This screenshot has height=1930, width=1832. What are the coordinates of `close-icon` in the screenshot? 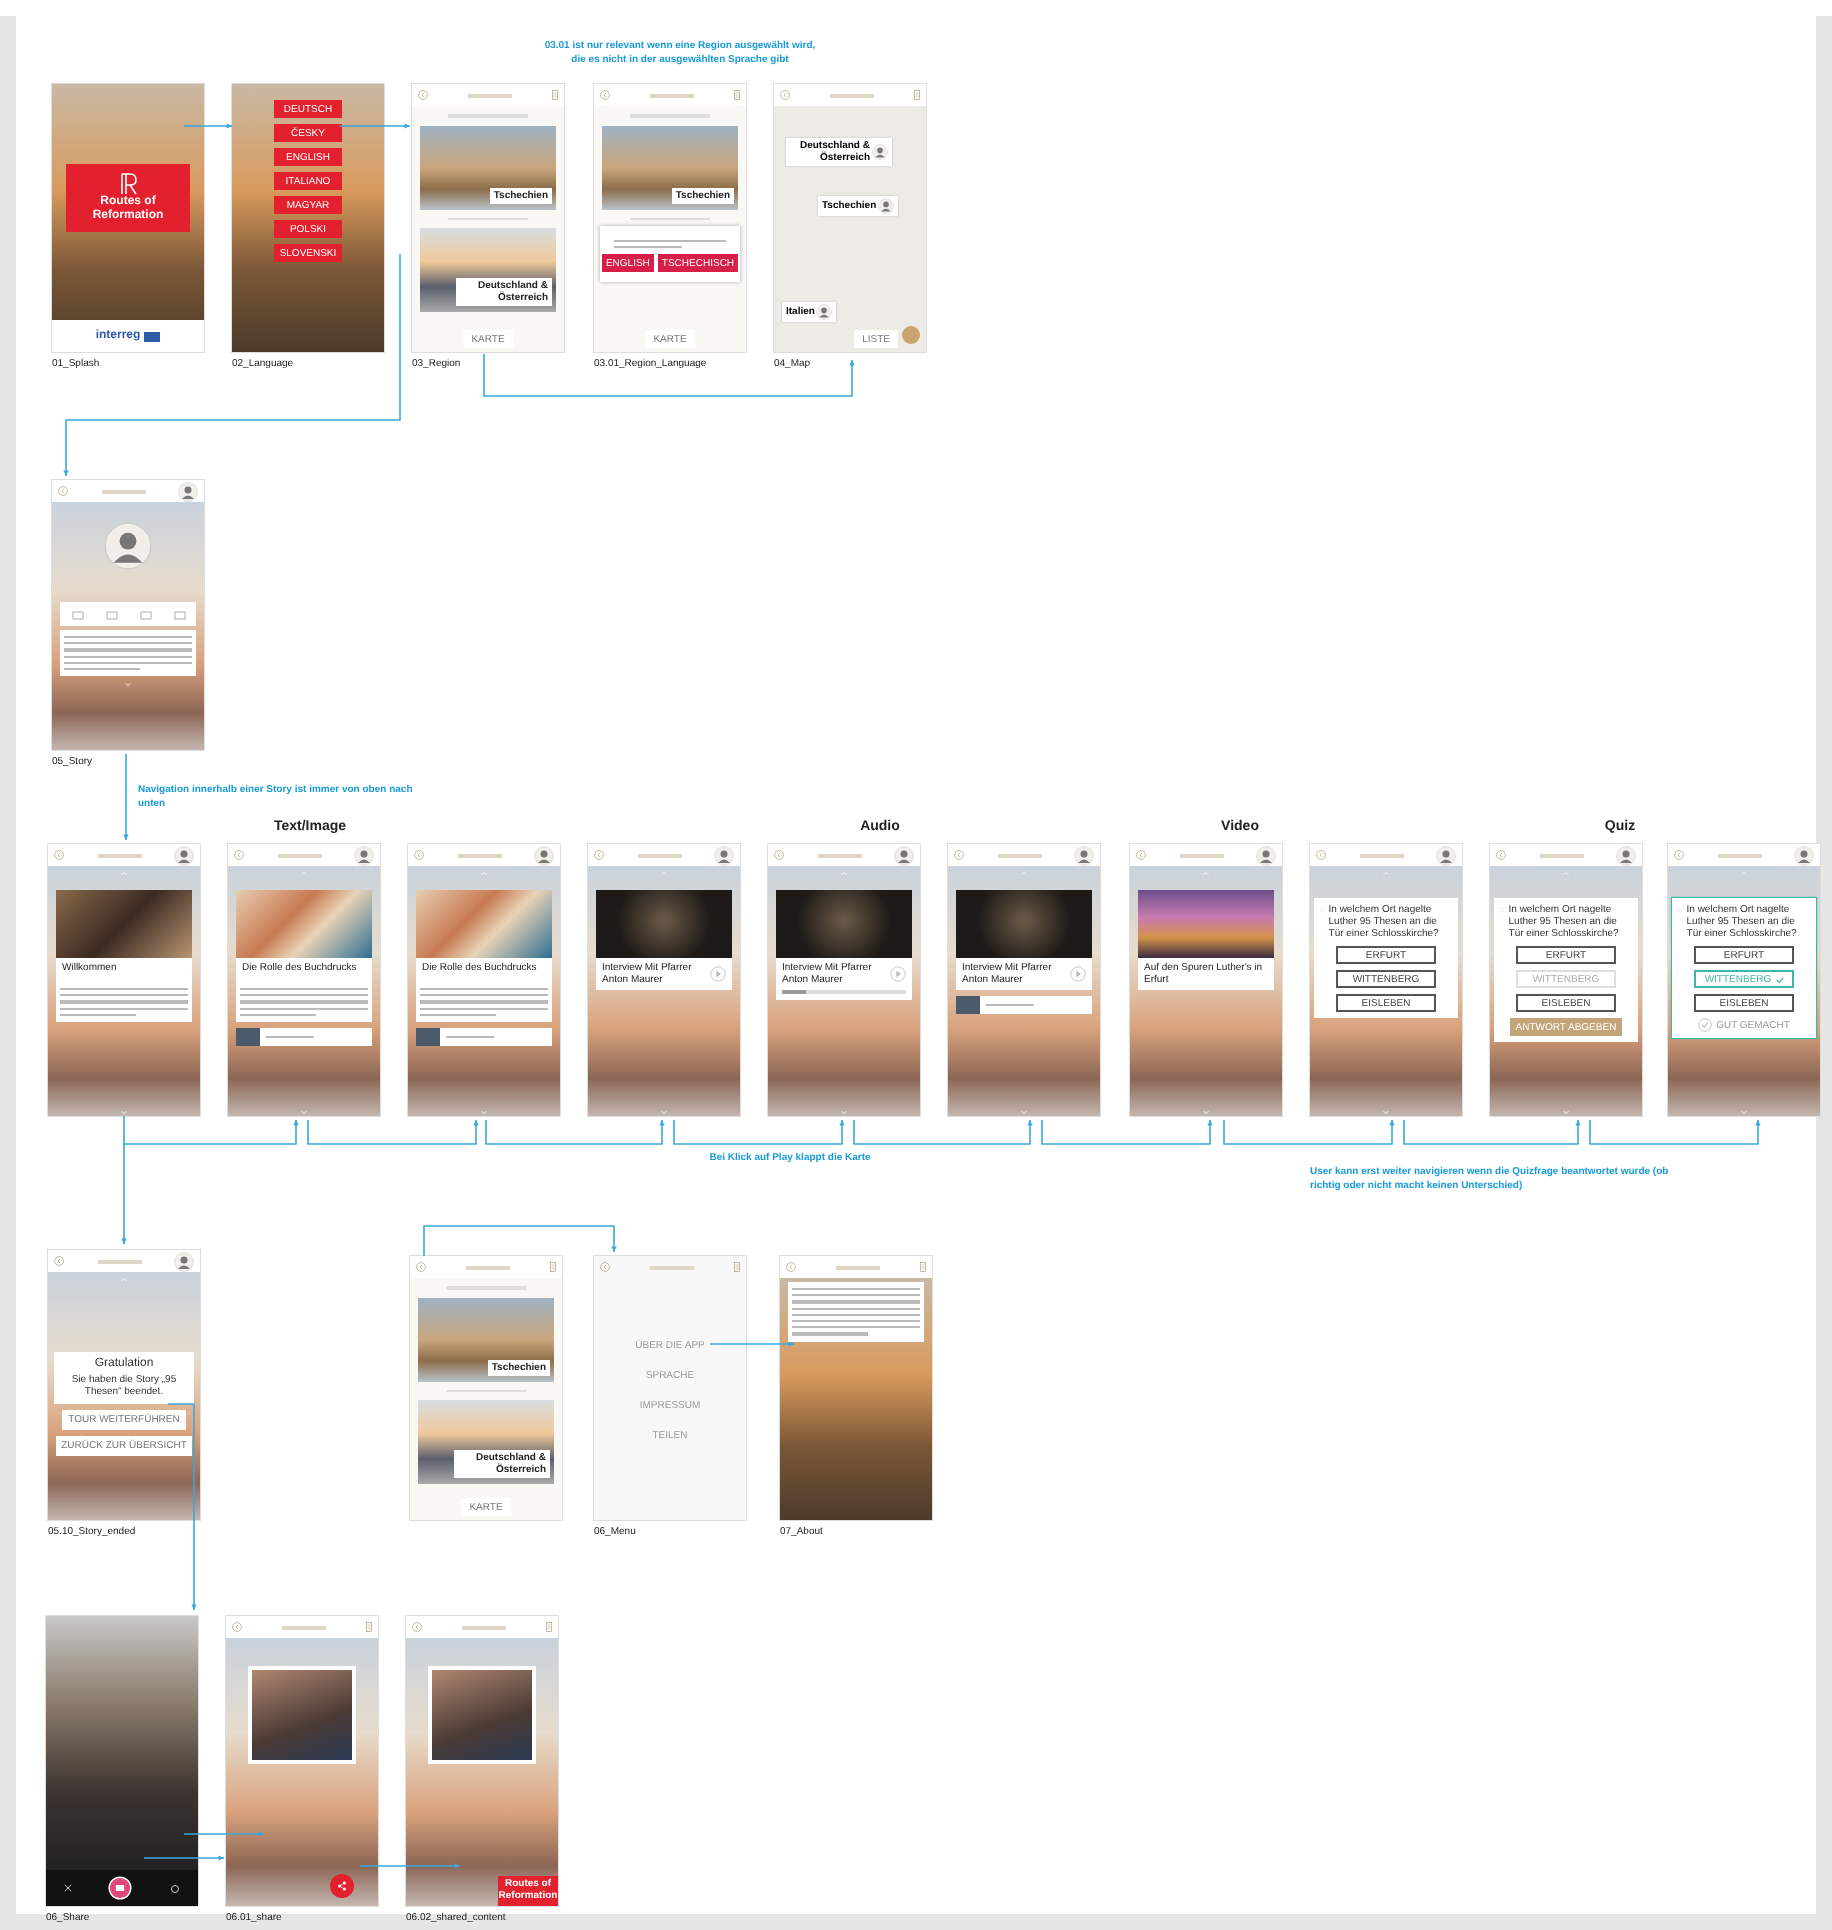 It's located at (68, 1888).